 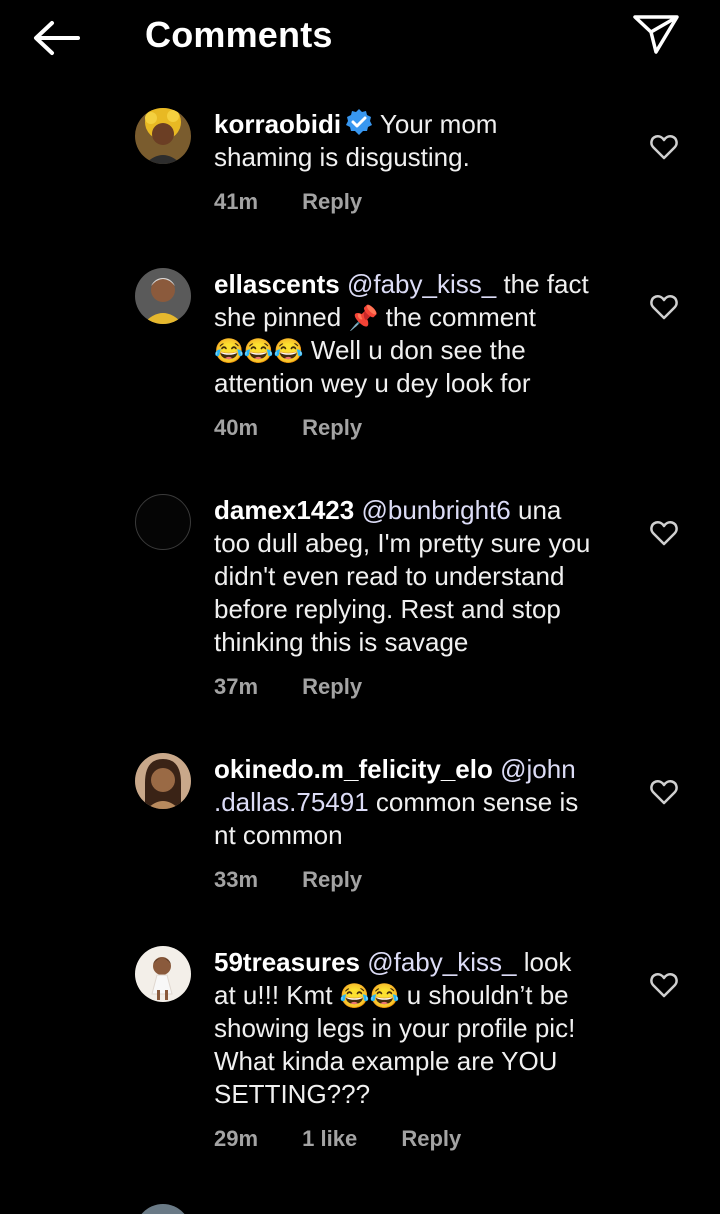 I want to click on laughing-emoji: 😂😂😂, so click(x=259, y=351).